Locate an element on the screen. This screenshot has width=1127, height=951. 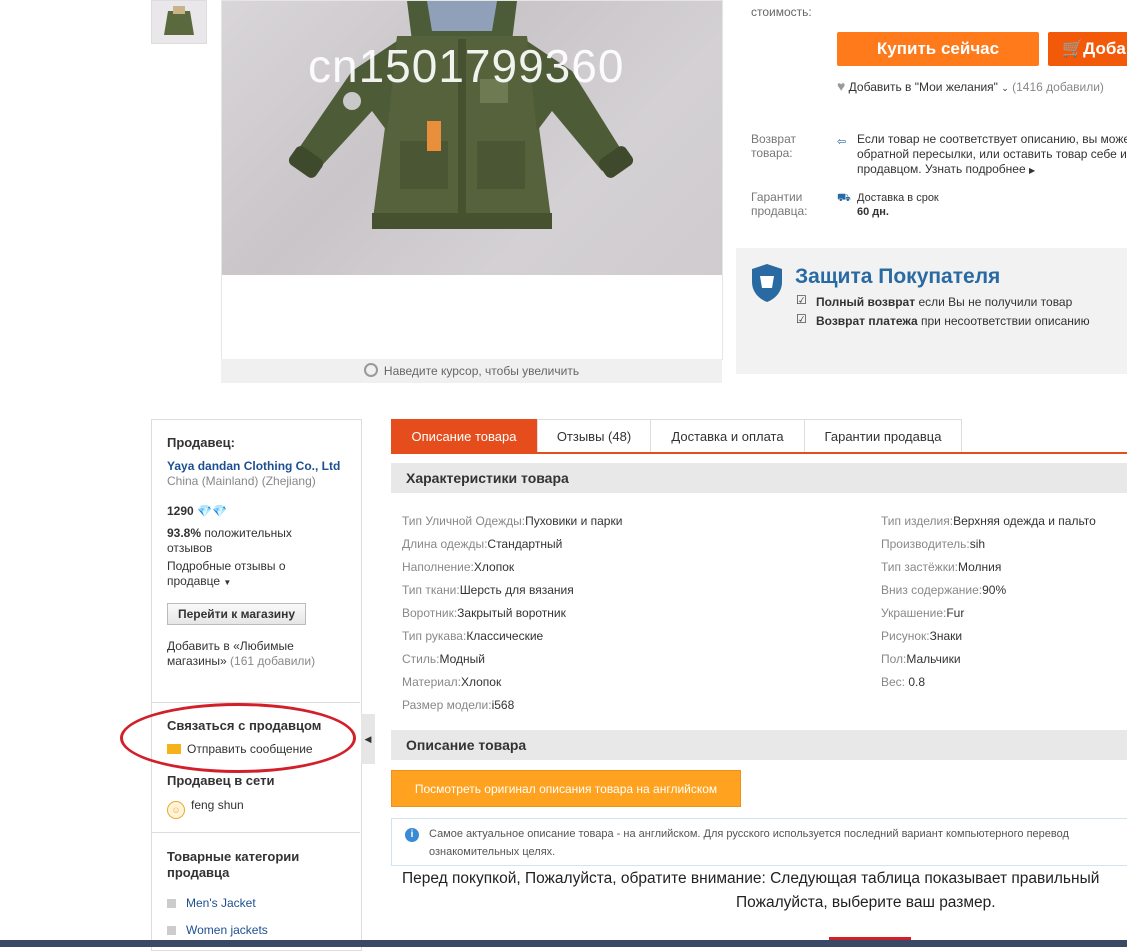
returns-label-line: Возврат is located at coordinates (773, 139).